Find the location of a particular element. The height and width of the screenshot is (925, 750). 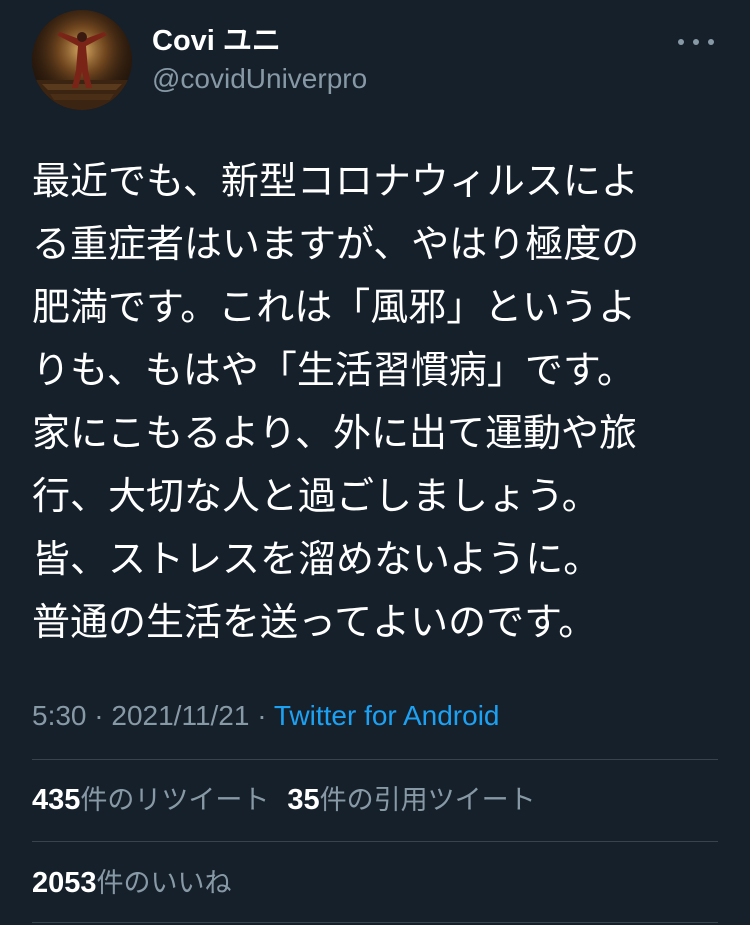

tweet-time: 5:30 is located at coordinates (59, 715).